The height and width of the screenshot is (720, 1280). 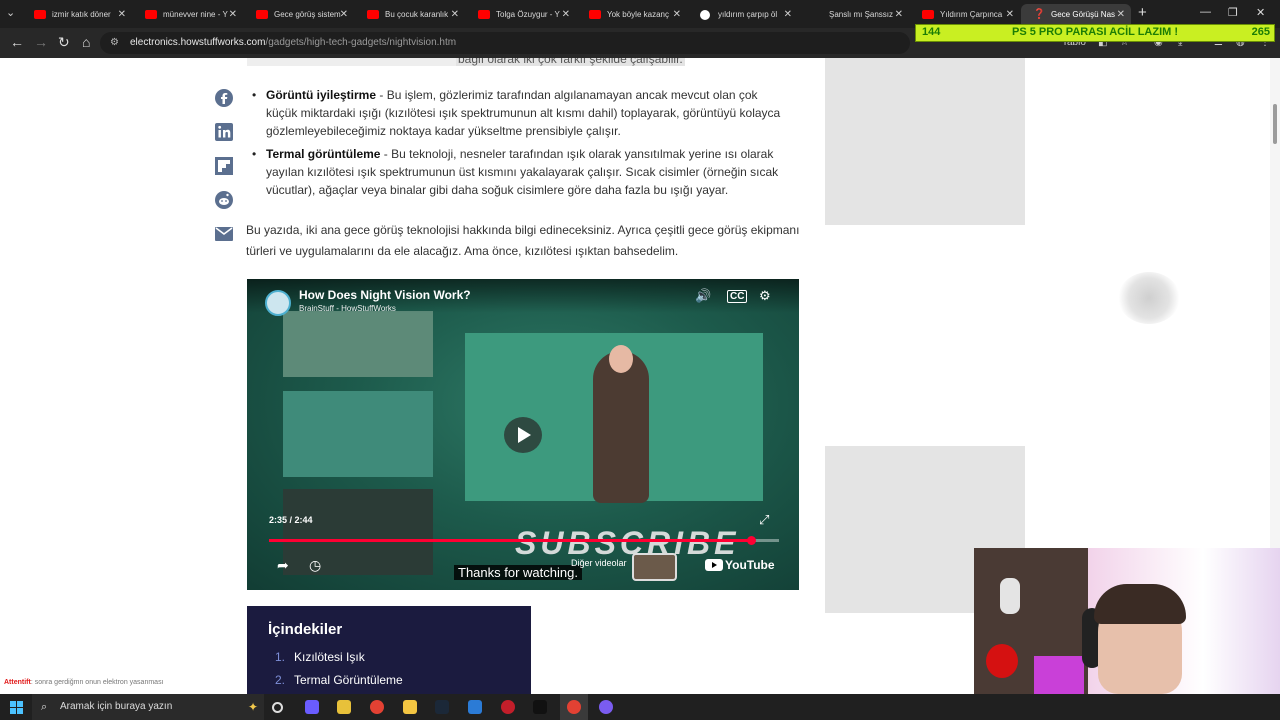 I want to click on presenter, so click(x=621, y=424).